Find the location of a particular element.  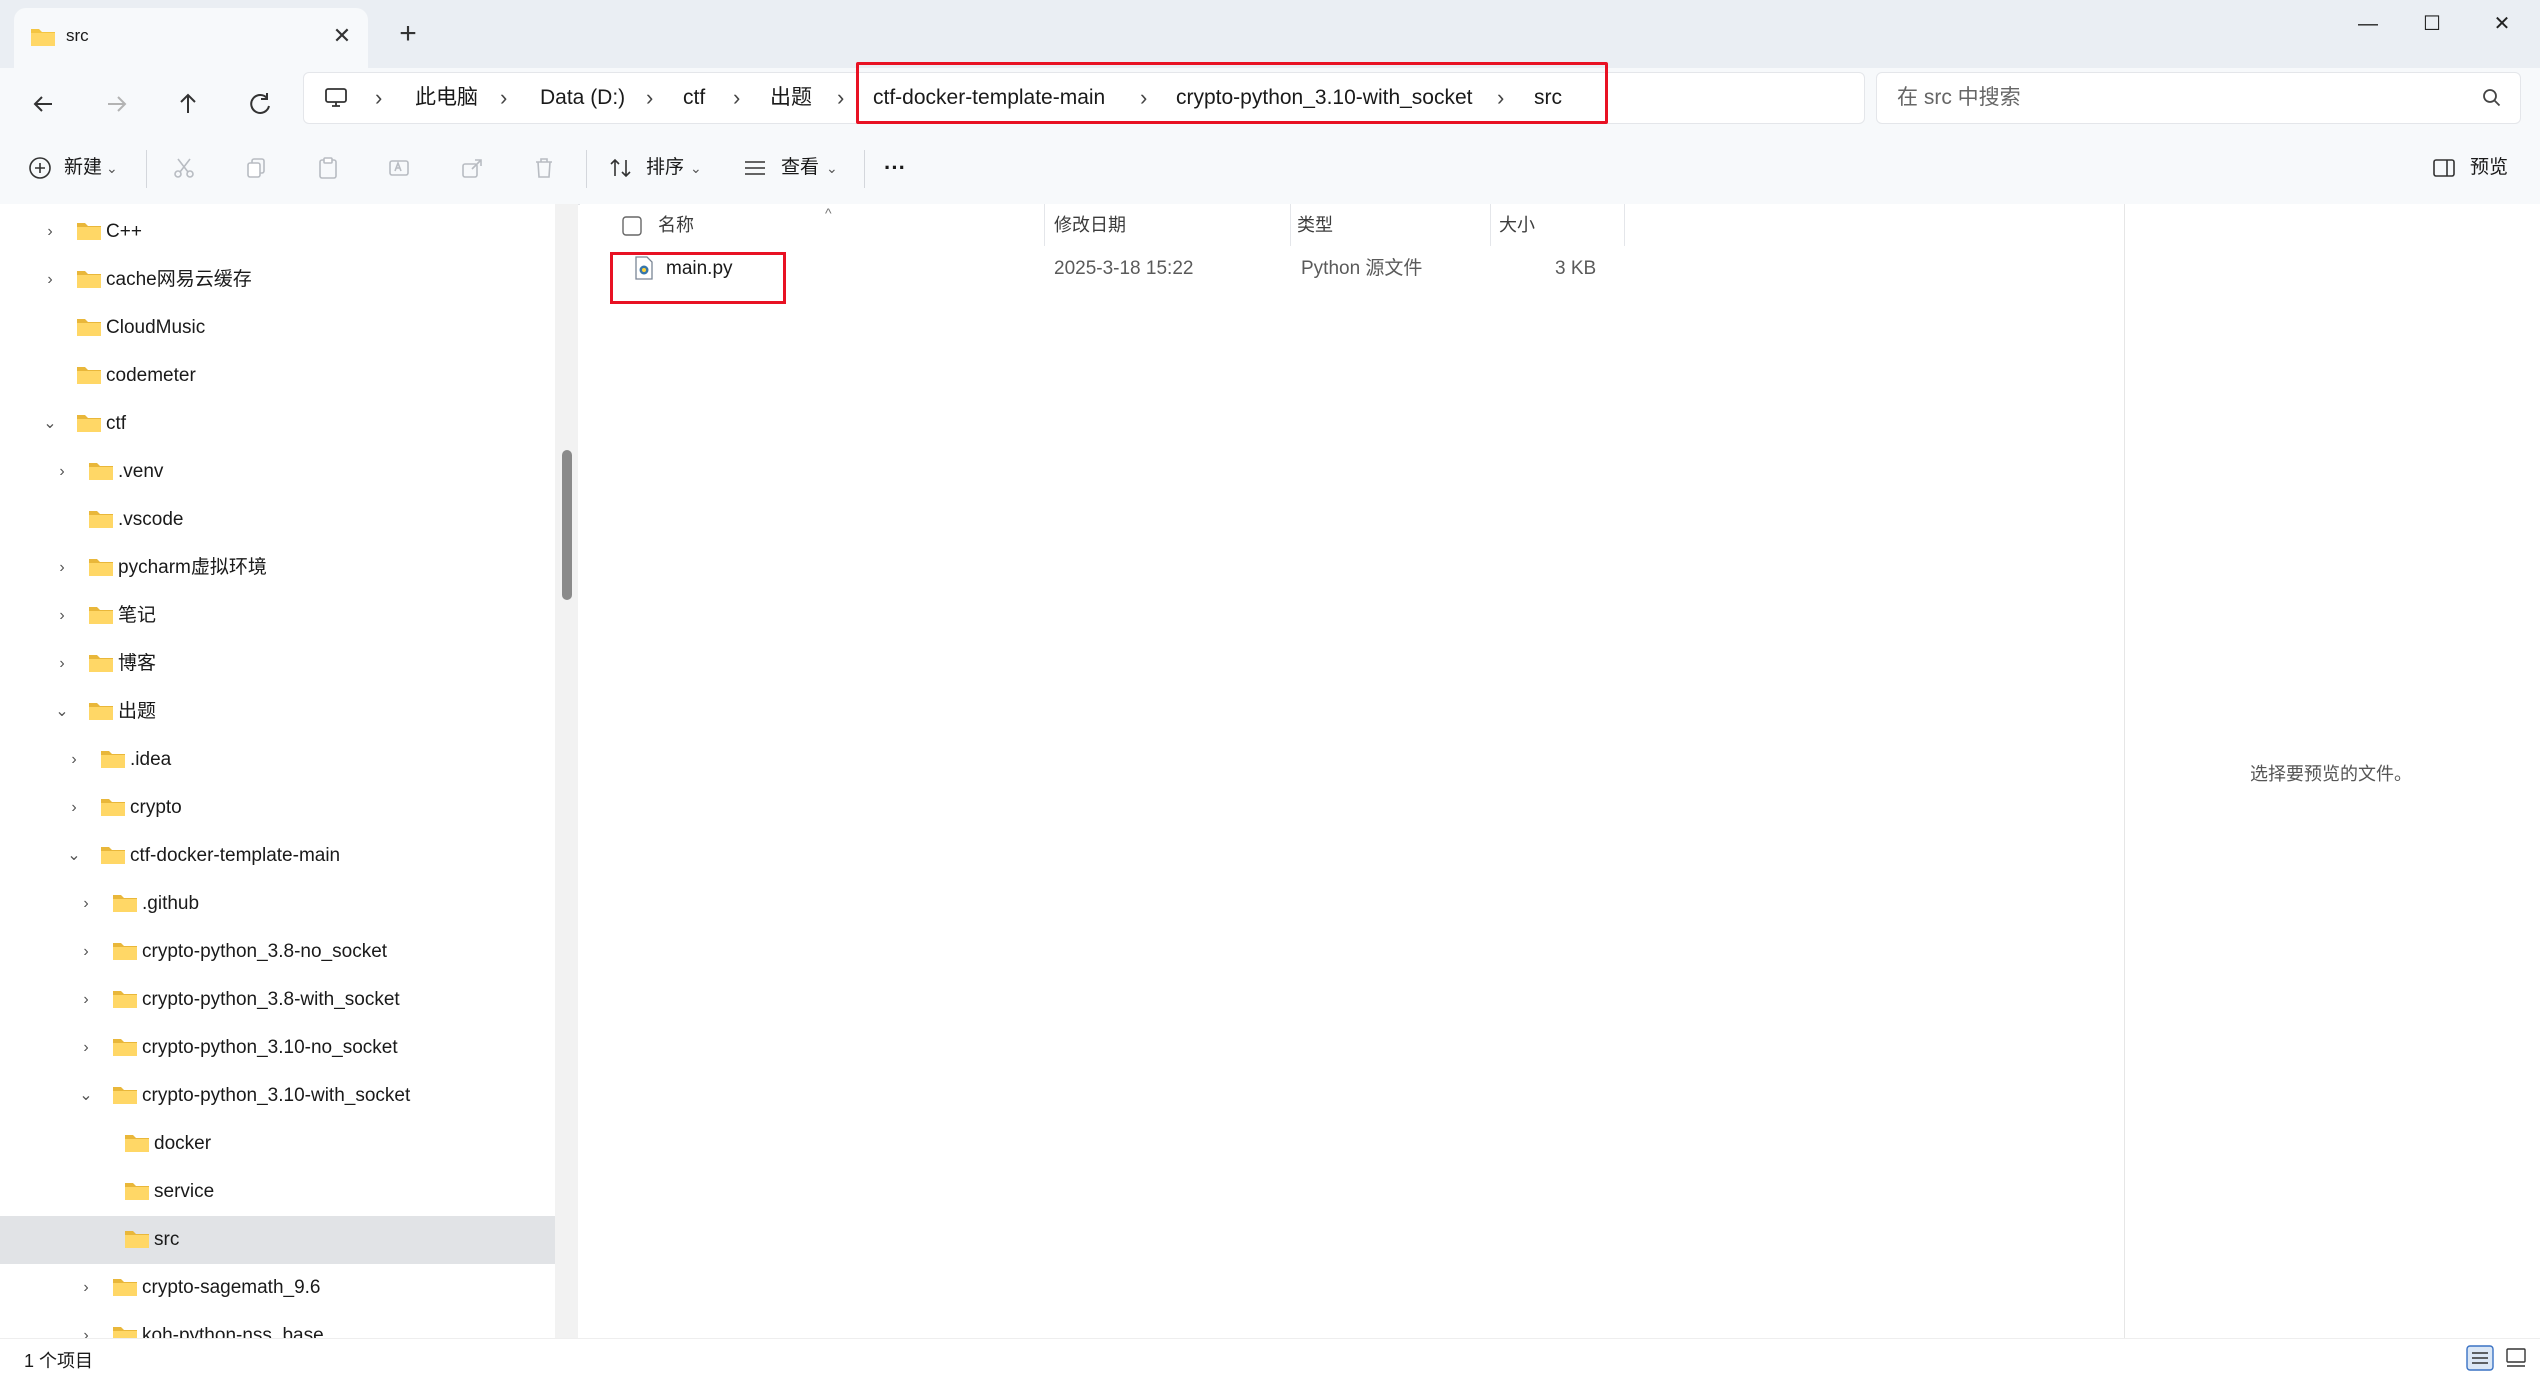

cut-icon is located at coordinates (184, 168).